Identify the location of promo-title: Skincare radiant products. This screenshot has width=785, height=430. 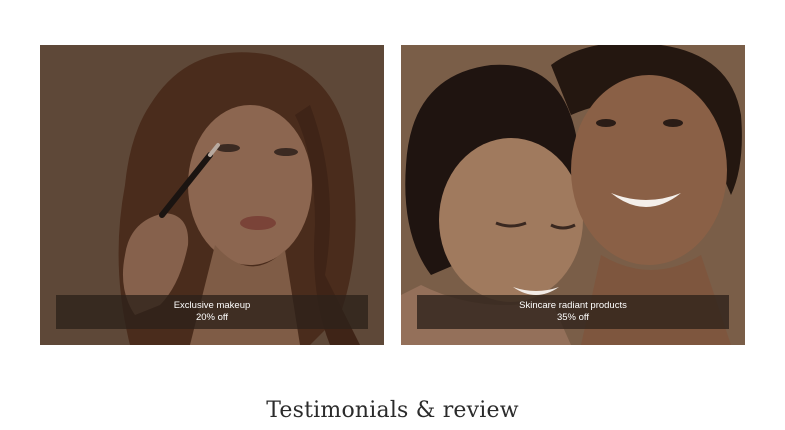
(573, 305).